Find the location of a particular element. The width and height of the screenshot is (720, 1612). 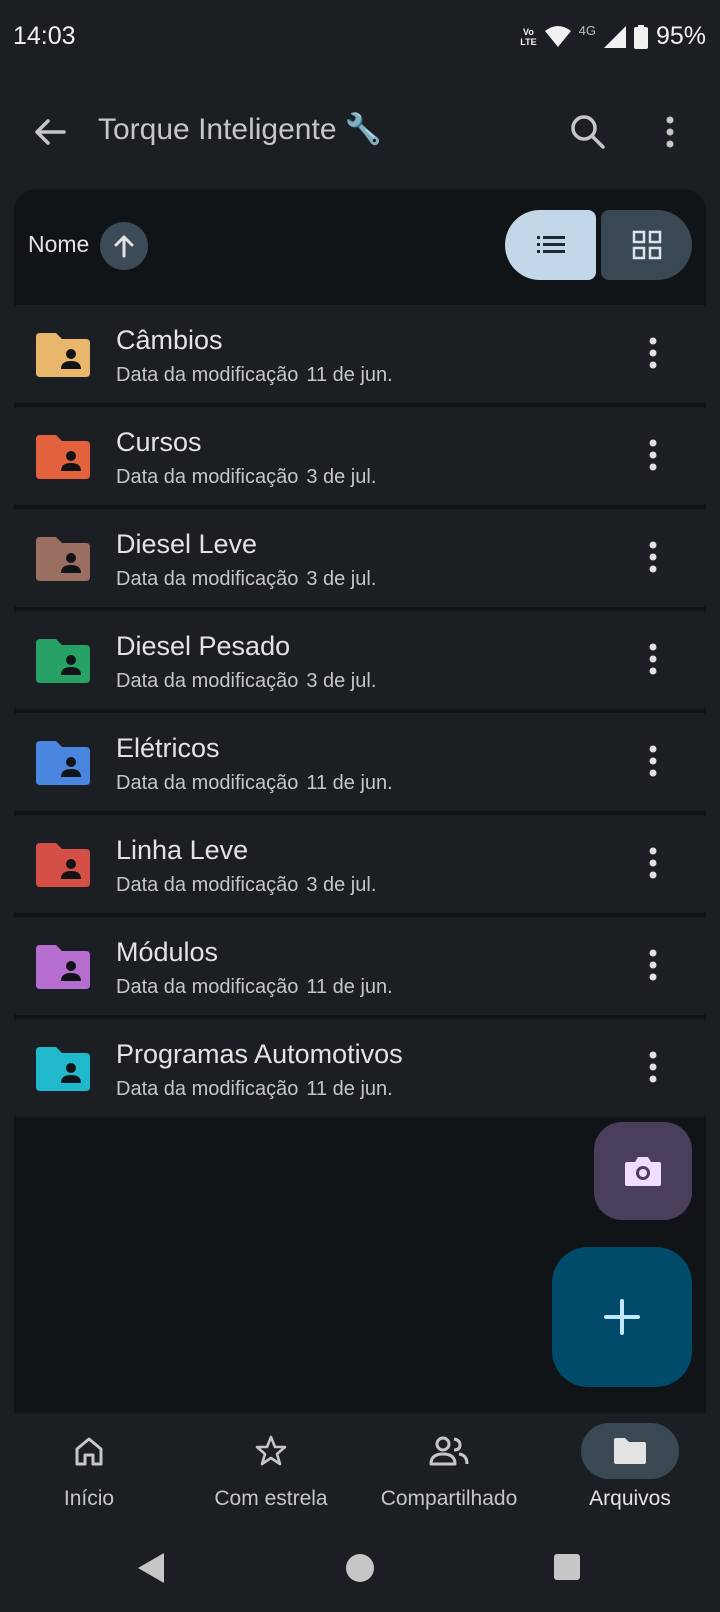

nav-item-shared: Compartilhado is located at coordinates (449, 1471).